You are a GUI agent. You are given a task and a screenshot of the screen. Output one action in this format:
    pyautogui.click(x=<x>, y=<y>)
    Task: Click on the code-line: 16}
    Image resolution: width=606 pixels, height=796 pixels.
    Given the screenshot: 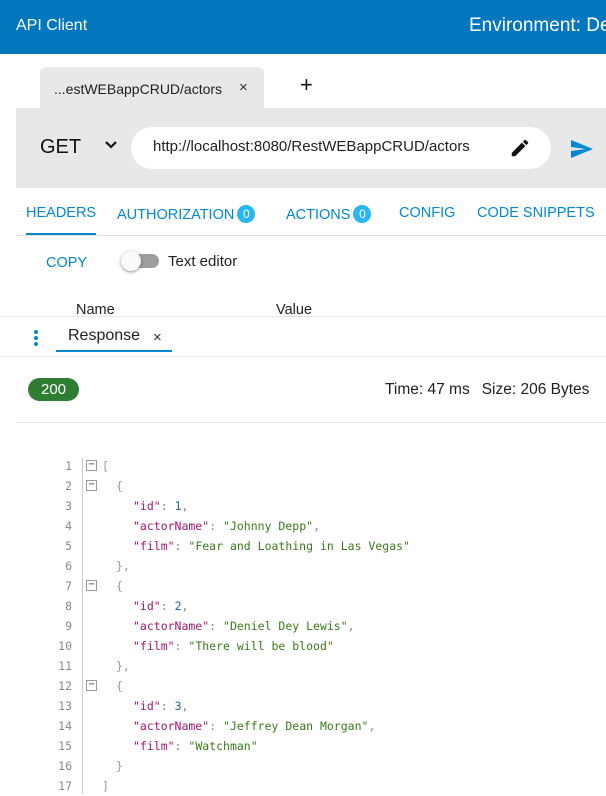 What is the action you would take?
    pyautogui.click(x=303, y=766)
    